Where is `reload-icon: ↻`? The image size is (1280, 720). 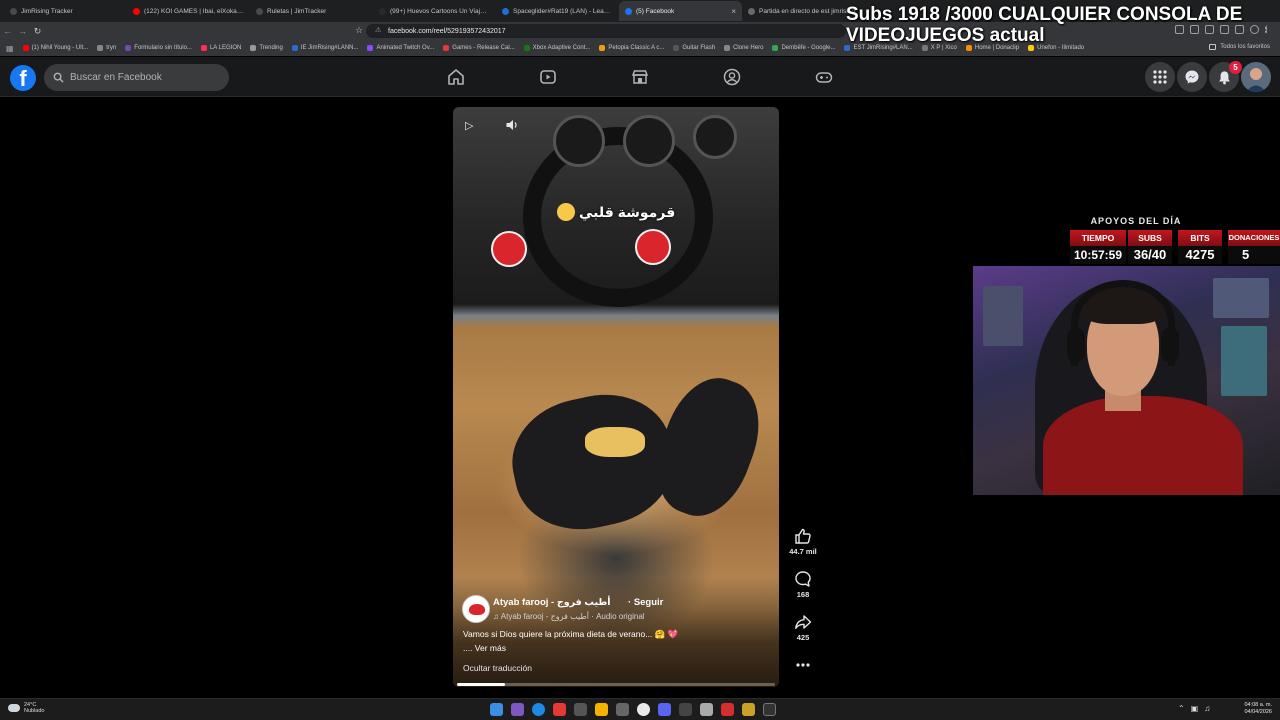
reload-icon: ↻ is located at coordinates (37, 31).